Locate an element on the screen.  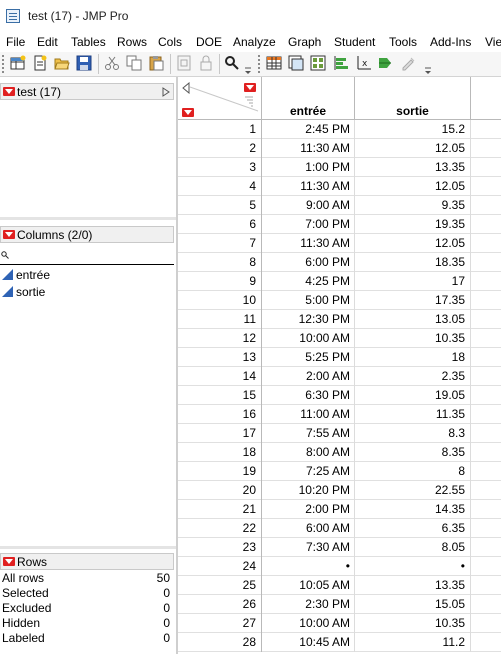
save-icon is located at coordinates (84, 63).